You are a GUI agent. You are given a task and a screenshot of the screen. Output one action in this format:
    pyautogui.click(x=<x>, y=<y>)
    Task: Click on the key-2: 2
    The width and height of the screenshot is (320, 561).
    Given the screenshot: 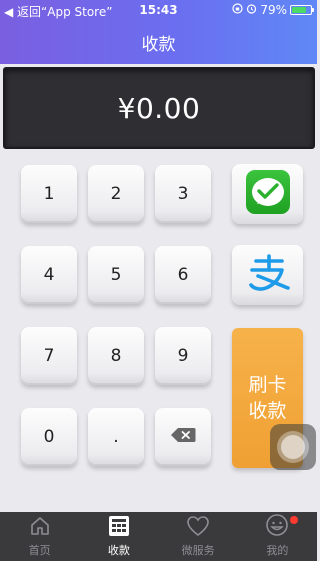 What is the action you would take?
    pyautogui.click(x=116, y=194)
    